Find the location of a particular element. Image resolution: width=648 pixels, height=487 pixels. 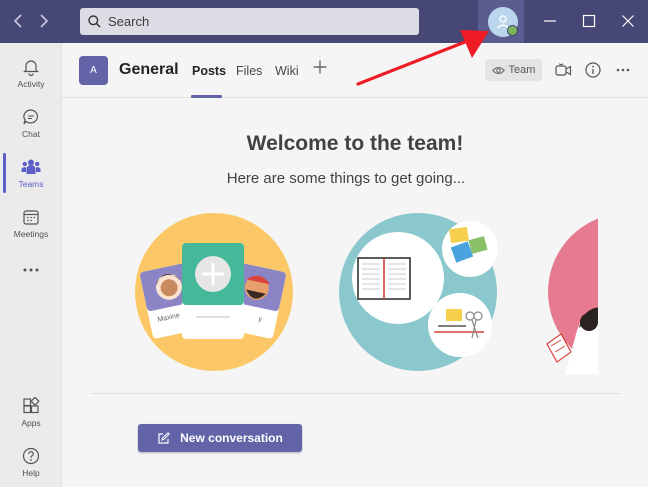

rail-label: Chat is located at coordinates (31, 133).